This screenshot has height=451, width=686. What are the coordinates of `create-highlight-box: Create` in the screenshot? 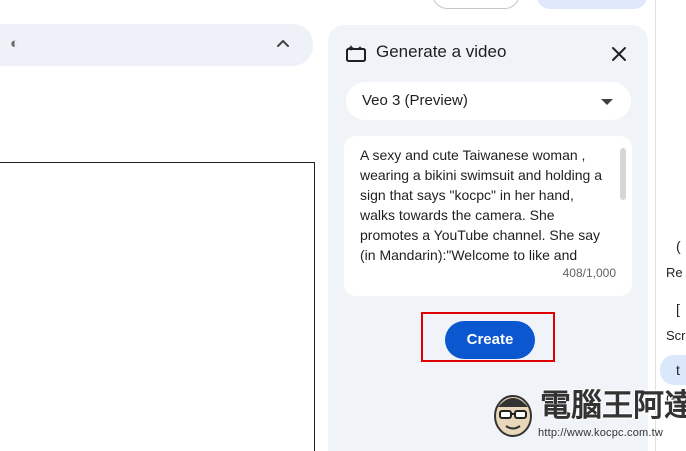 It's located at (488, 337).